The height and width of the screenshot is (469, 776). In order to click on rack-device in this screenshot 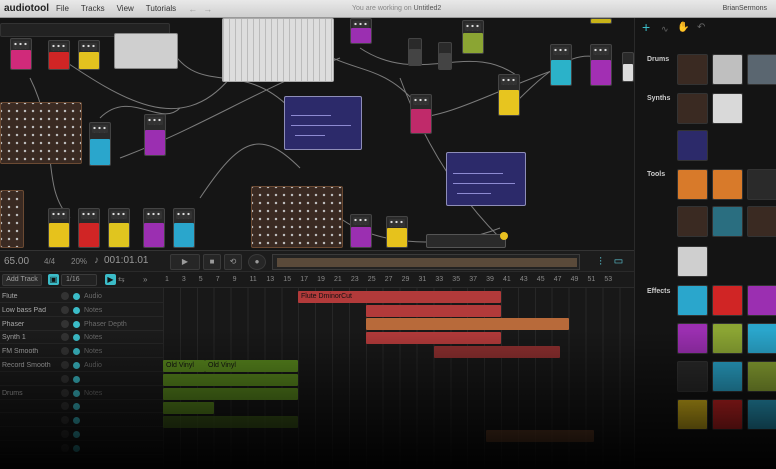, I will do `click(12, 219)`.